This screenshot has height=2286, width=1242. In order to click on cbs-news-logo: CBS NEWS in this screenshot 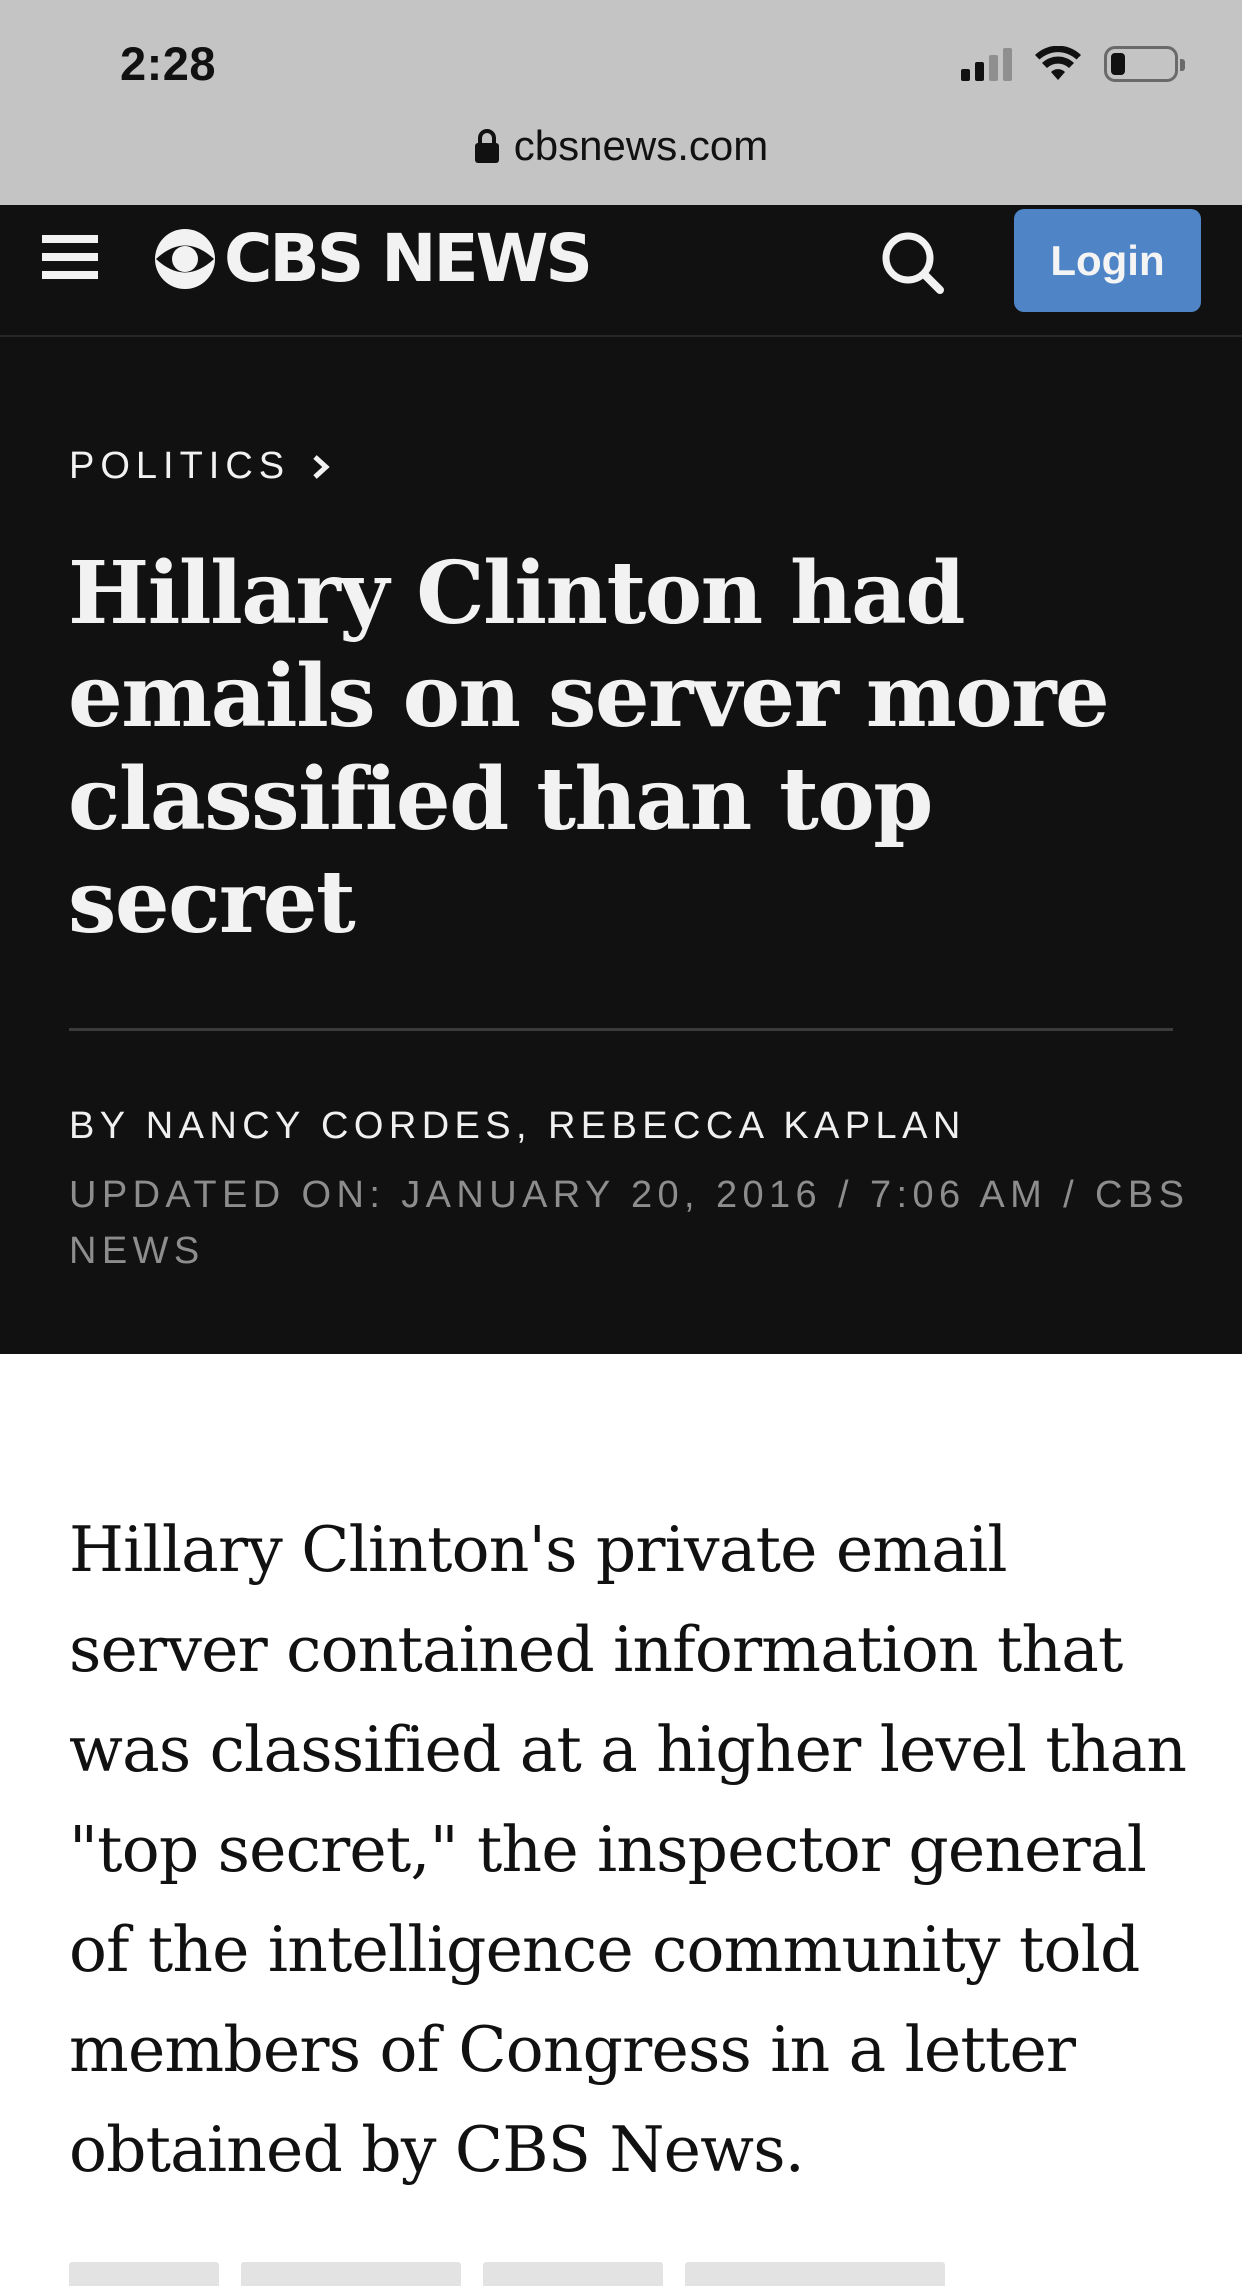, I will do `click(373, 259)`.